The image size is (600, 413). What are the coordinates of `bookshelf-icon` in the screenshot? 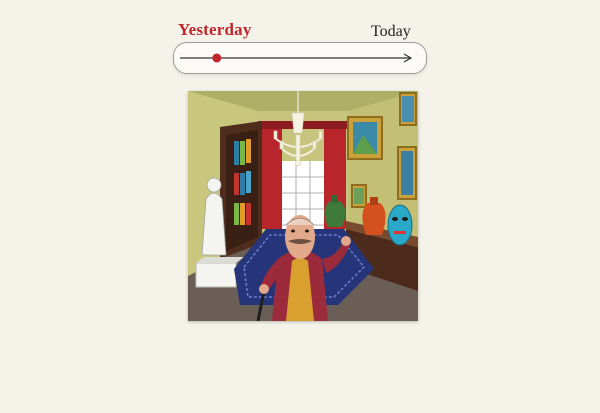 It's located at (241, 190).